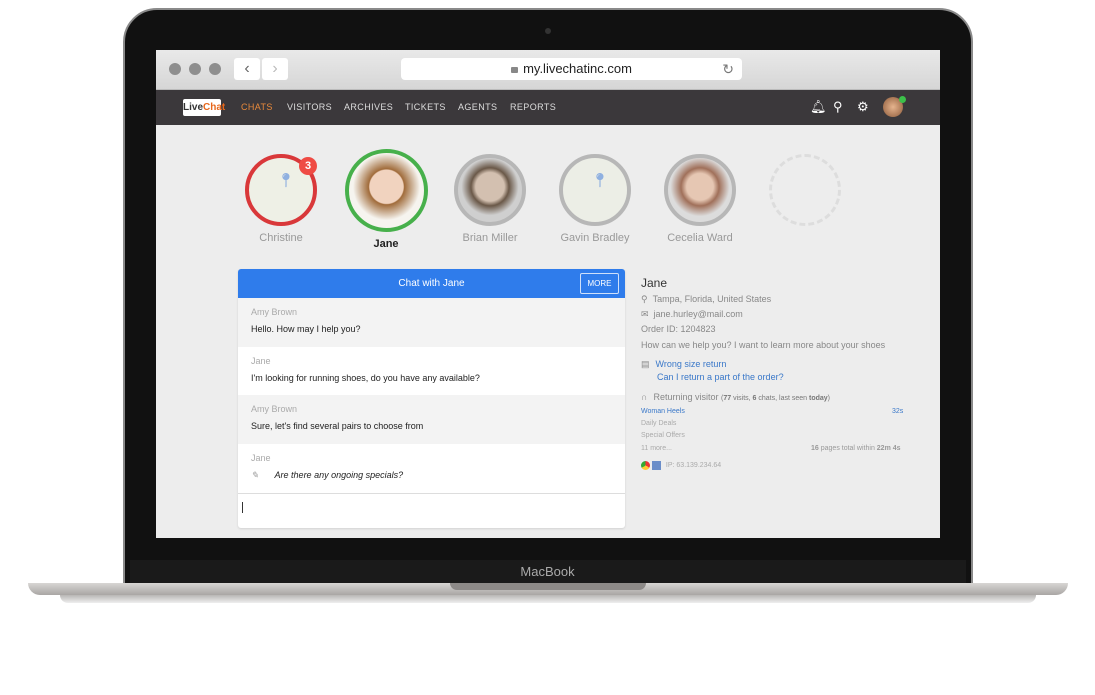 The image size is (1095, 695). What do you see at coordinates (548, 586) in the screenshot?
I see `laptop-notch` at bounding box center [548, 586].